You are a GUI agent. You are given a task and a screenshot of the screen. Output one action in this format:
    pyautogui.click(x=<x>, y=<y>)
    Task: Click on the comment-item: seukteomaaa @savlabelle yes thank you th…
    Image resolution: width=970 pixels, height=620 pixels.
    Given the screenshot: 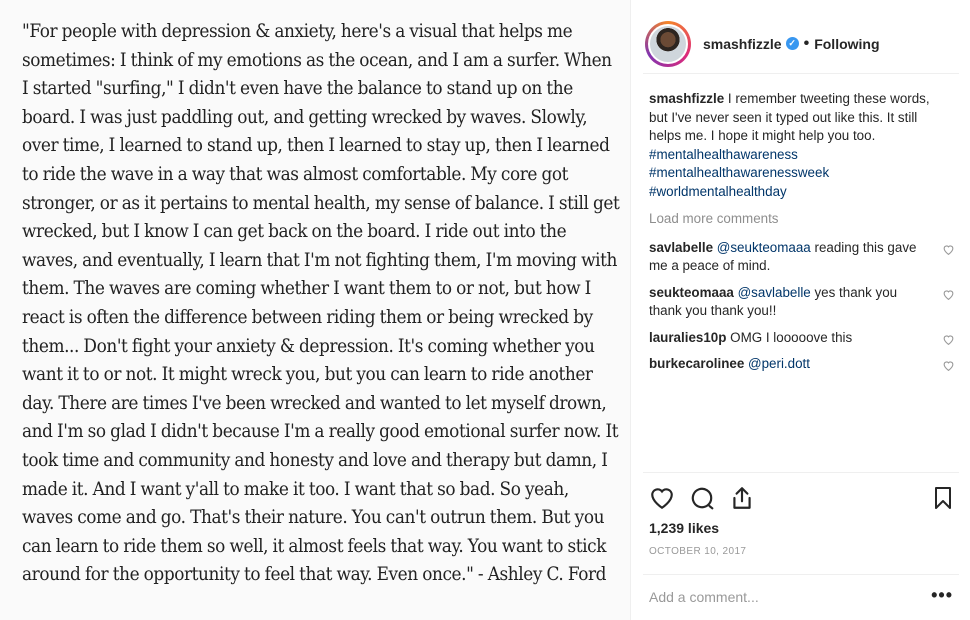 What is the action you would take?
    pyautogui.click(x=801, y=302)
    